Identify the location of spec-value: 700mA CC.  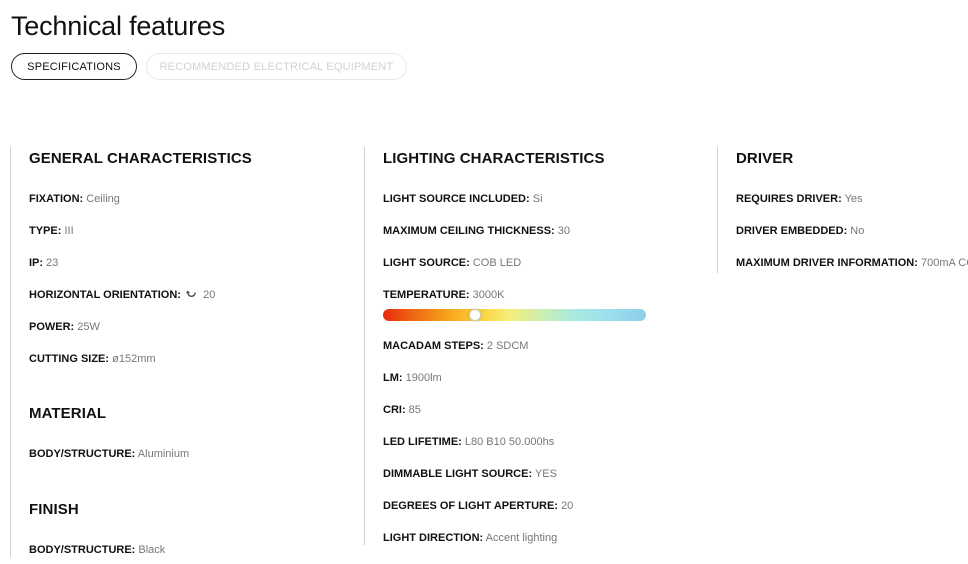
(944, 263).